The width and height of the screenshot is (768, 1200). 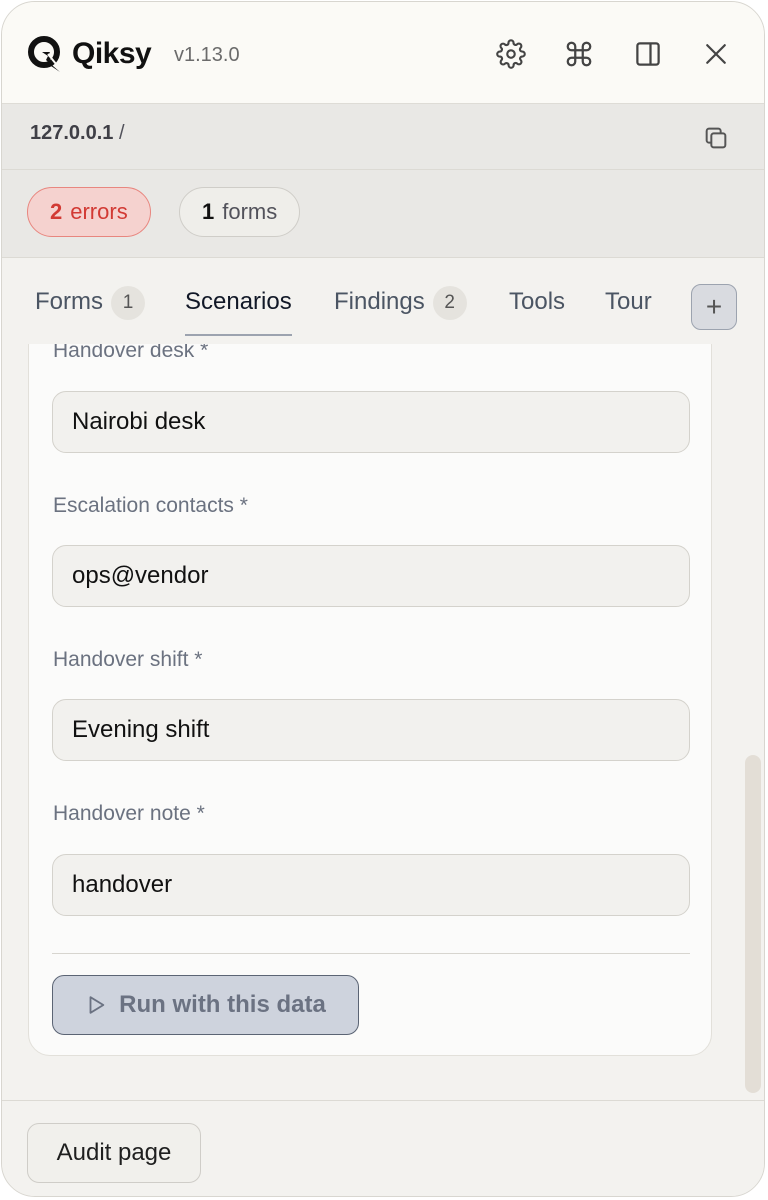 What do you see at coordinates (131, 353) in the screenshot?
I see `field-label-handover-desk: Handover desk *` at bounding box center [131, 353].